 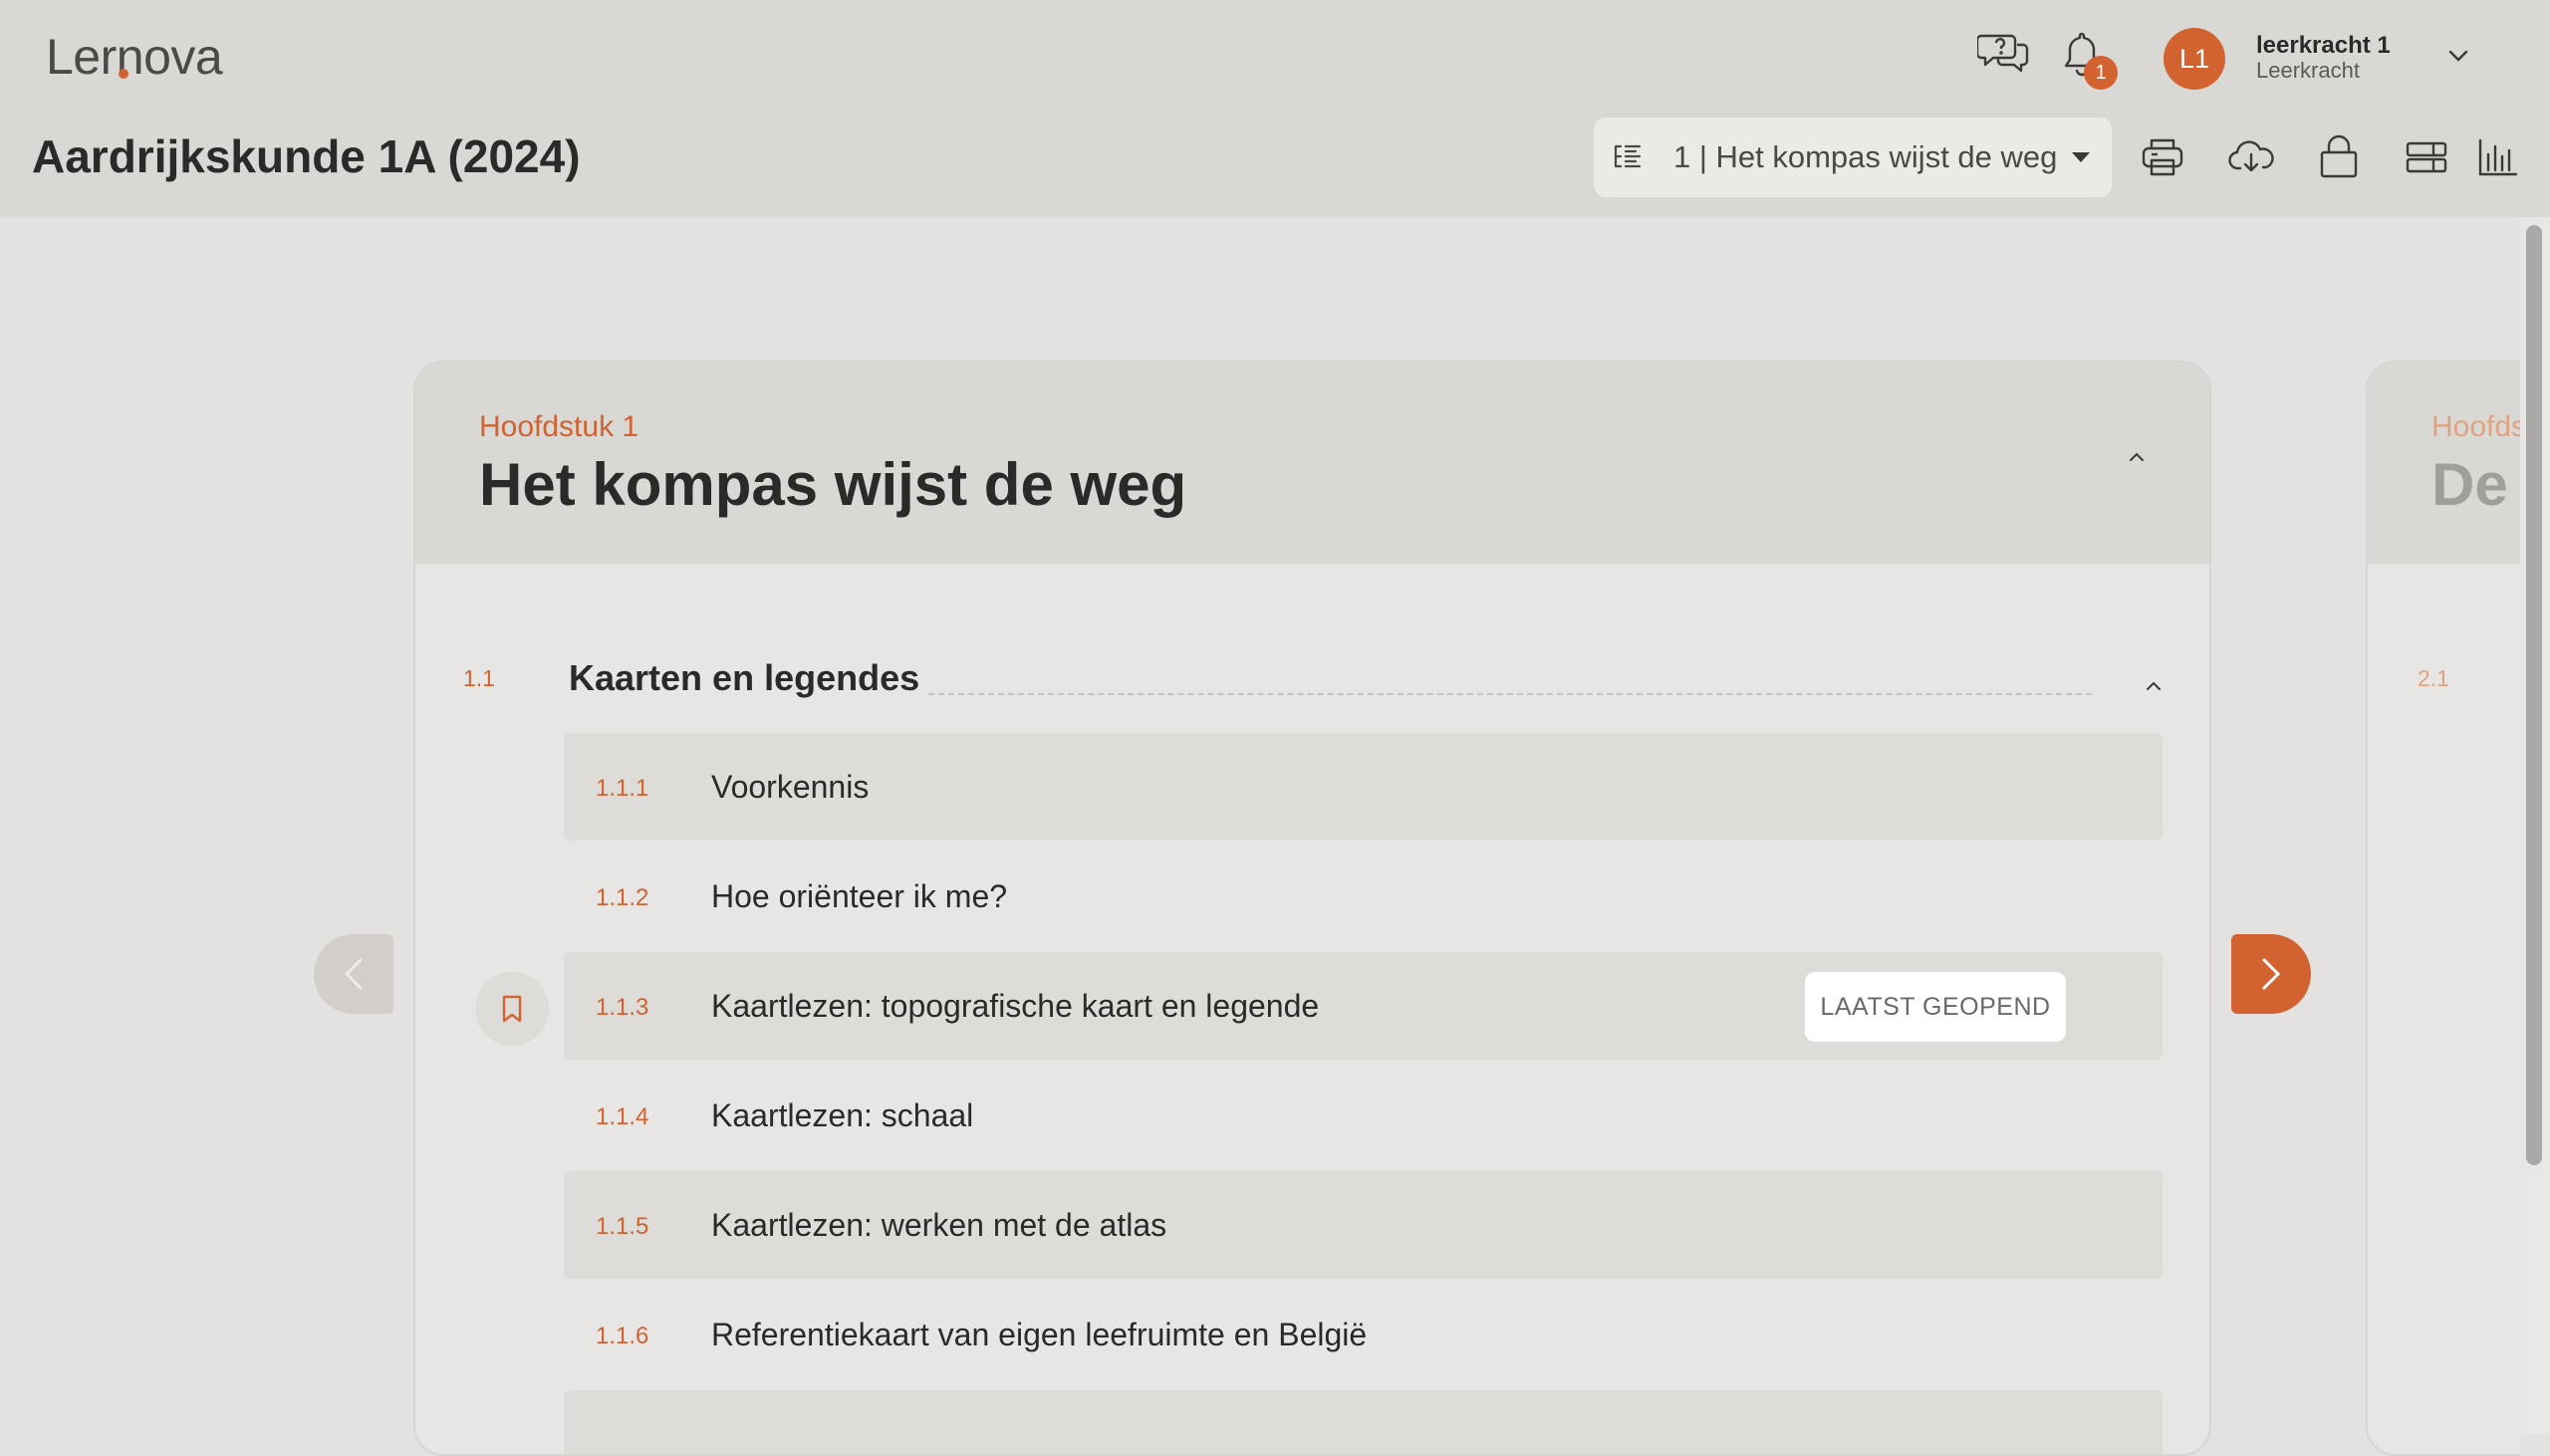 I want to click on lesson-number: 1.1.3, so click(x=622, y=1007).